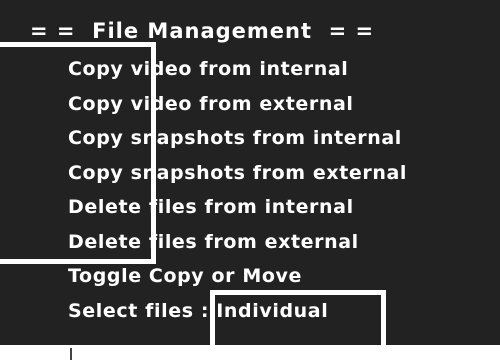  What do you see at coordinates (237, 138) in the screenshot?
I see `menu-item-copy-snapshots-internal: Copy snapshots from internal` at bounding box center [237, 138].